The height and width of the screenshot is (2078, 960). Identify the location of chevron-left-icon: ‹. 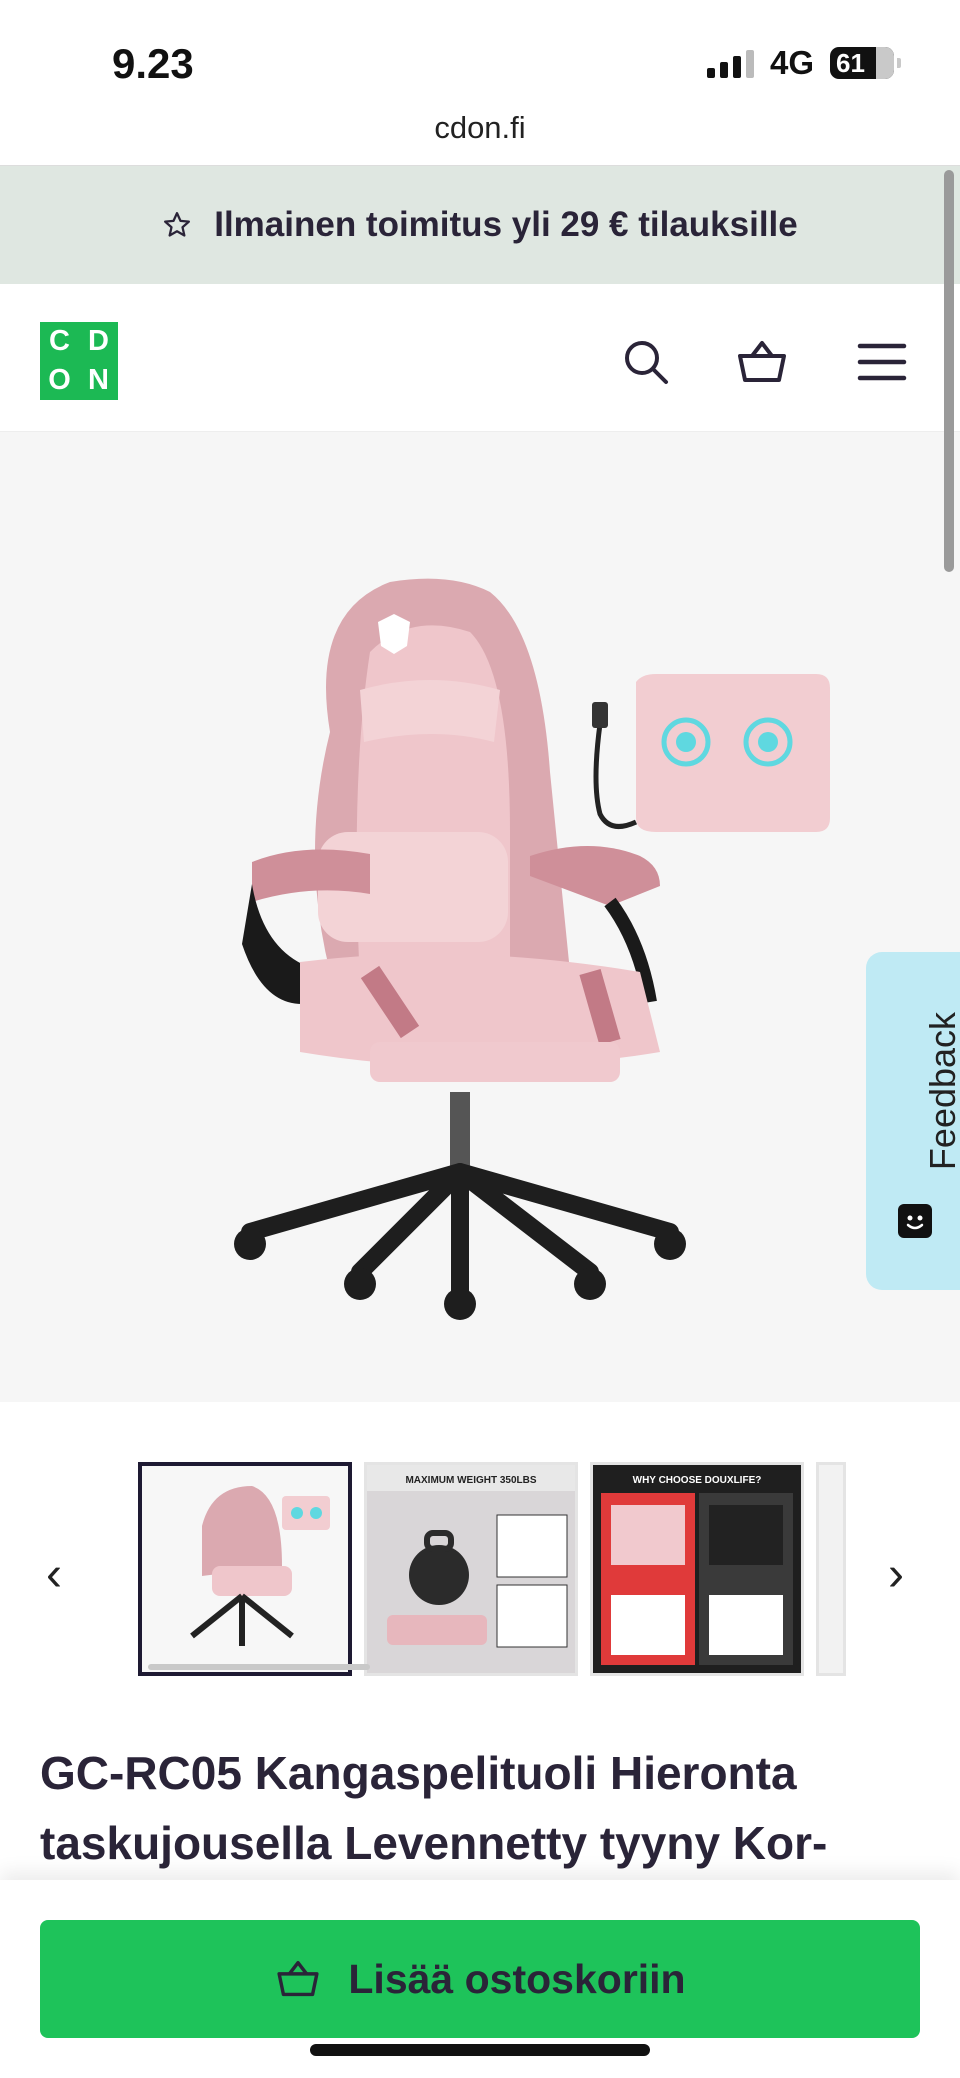
(54, 1574).